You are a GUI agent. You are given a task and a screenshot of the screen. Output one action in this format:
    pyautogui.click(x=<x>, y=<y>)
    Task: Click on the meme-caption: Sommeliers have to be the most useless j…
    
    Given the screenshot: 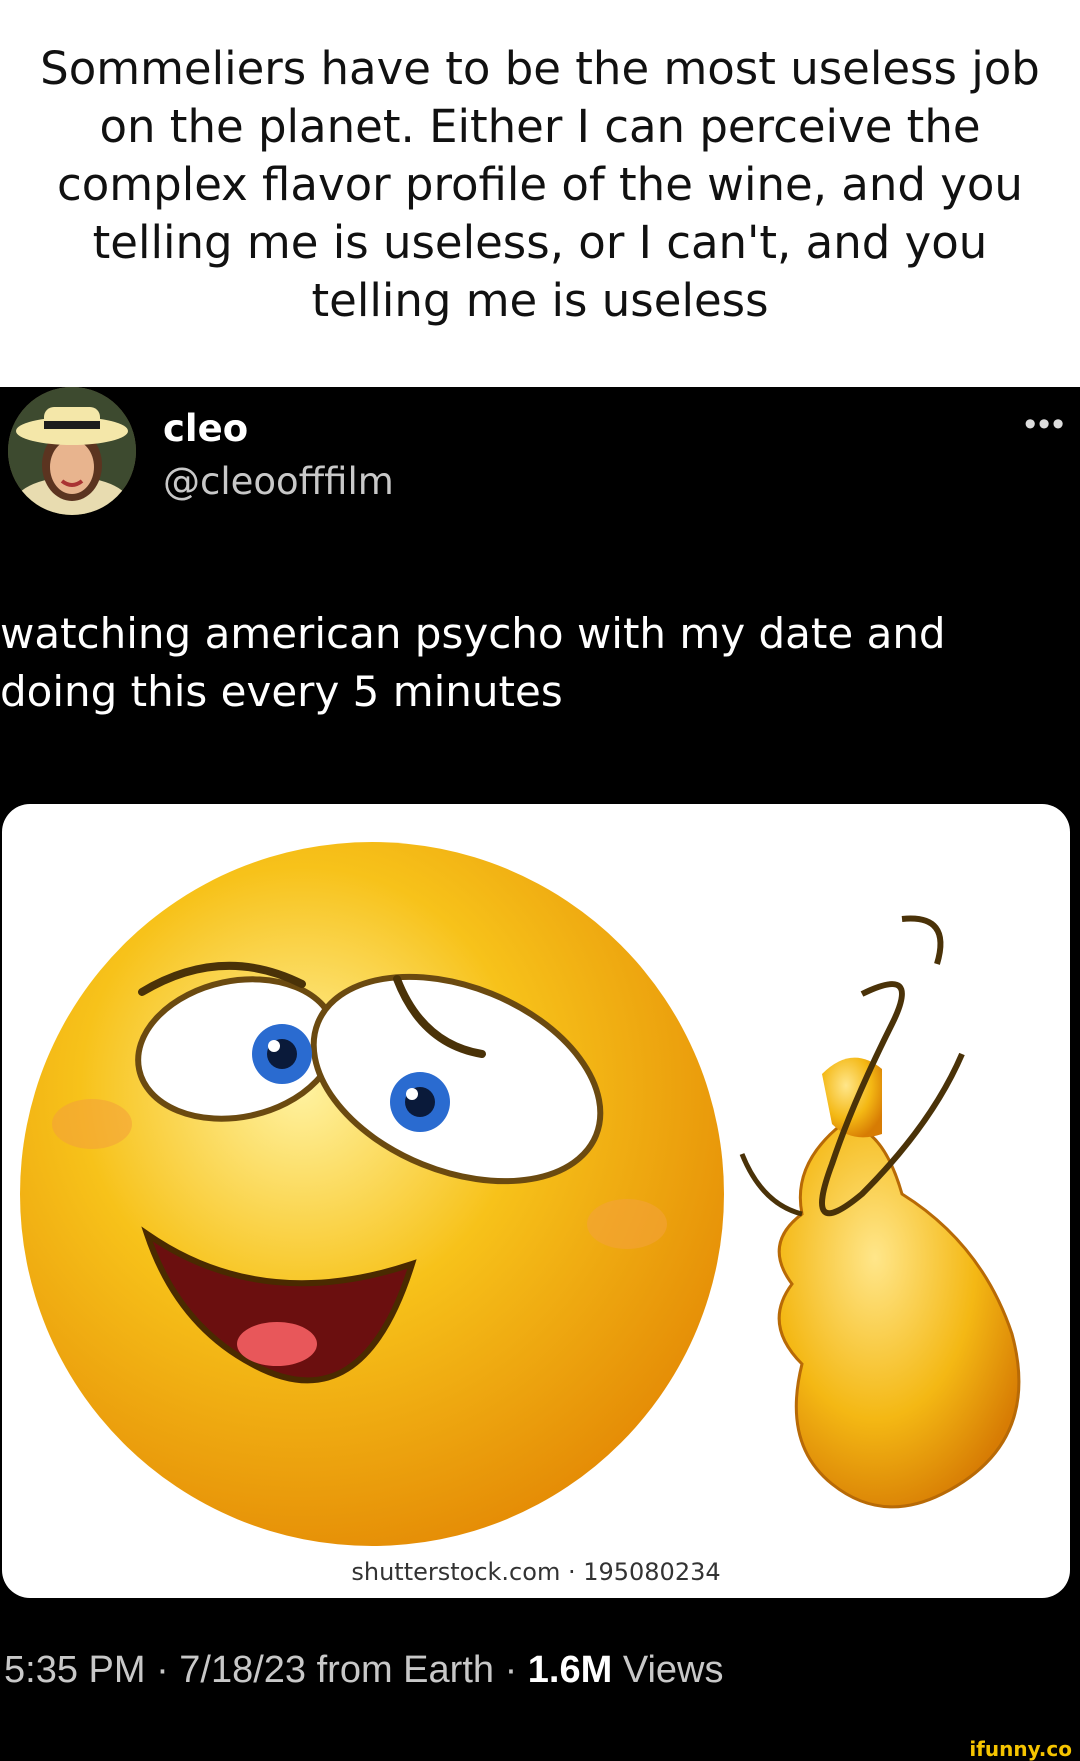 What is the action you would take?
    pyautogui.click(x=540, y=184)
    